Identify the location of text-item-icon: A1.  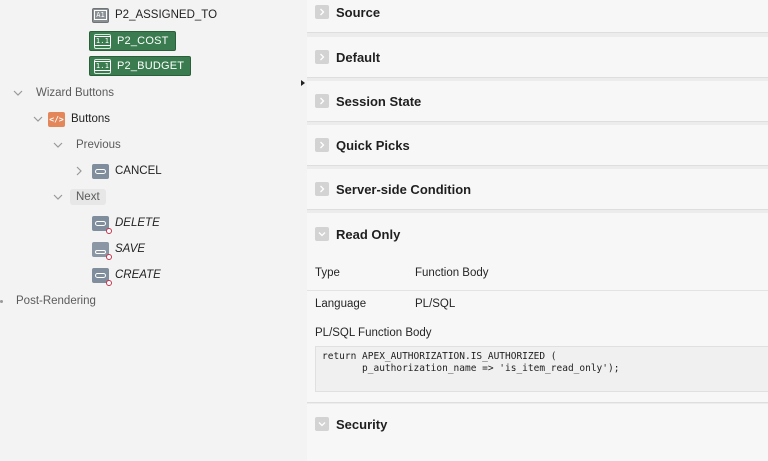
(100, 15).